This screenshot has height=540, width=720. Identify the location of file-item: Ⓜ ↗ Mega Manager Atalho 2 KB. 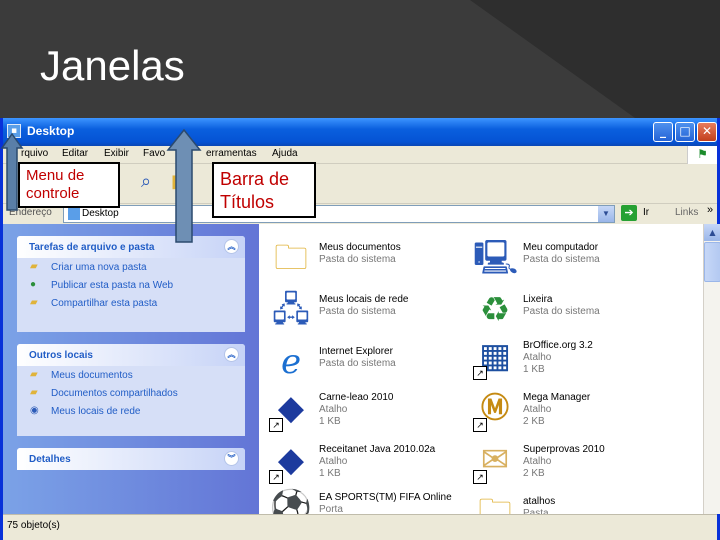
(569, 411).